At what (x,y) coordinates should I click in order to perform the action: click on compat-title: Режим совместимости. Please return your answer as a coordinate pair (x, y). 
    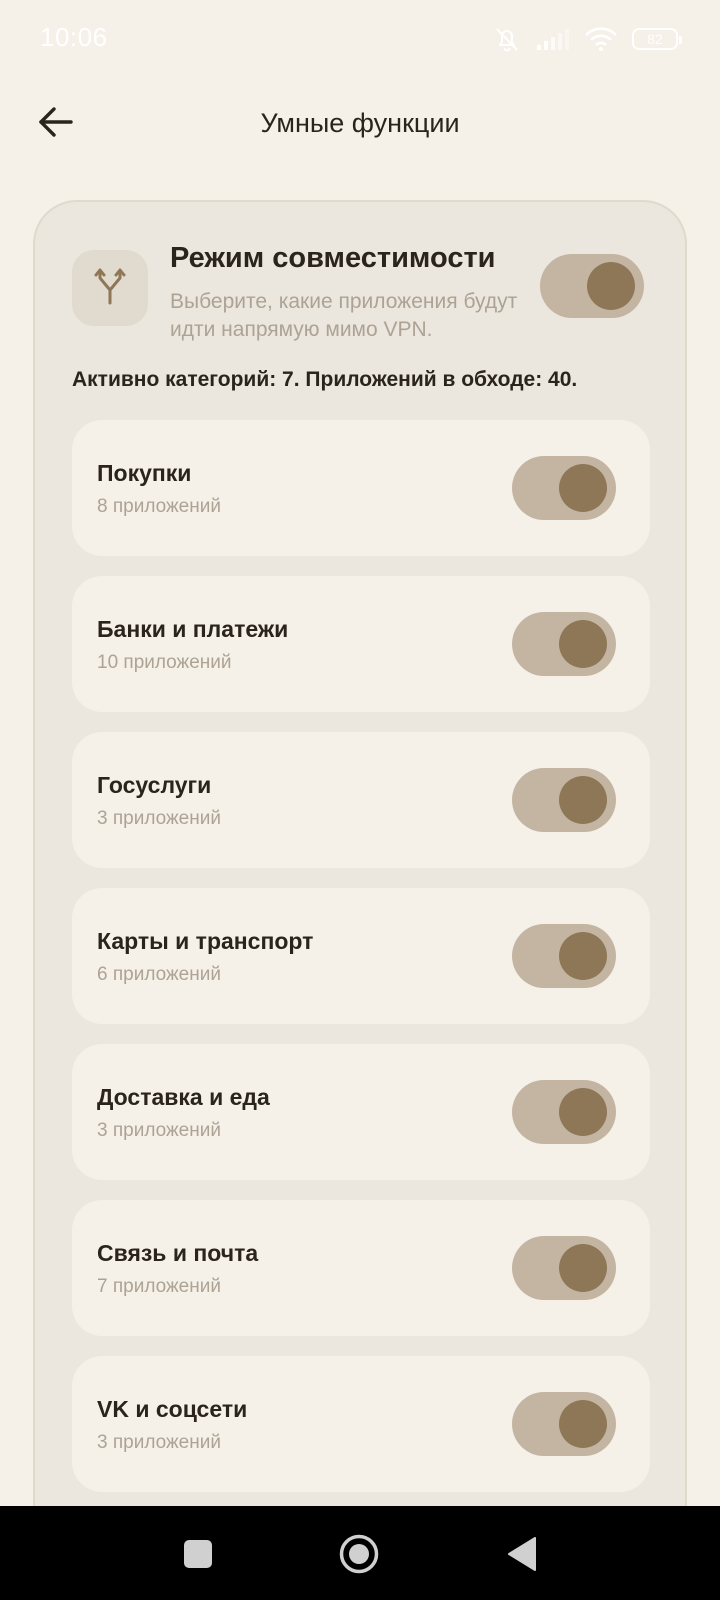
    Looking at the image, I should click on (333, 258).